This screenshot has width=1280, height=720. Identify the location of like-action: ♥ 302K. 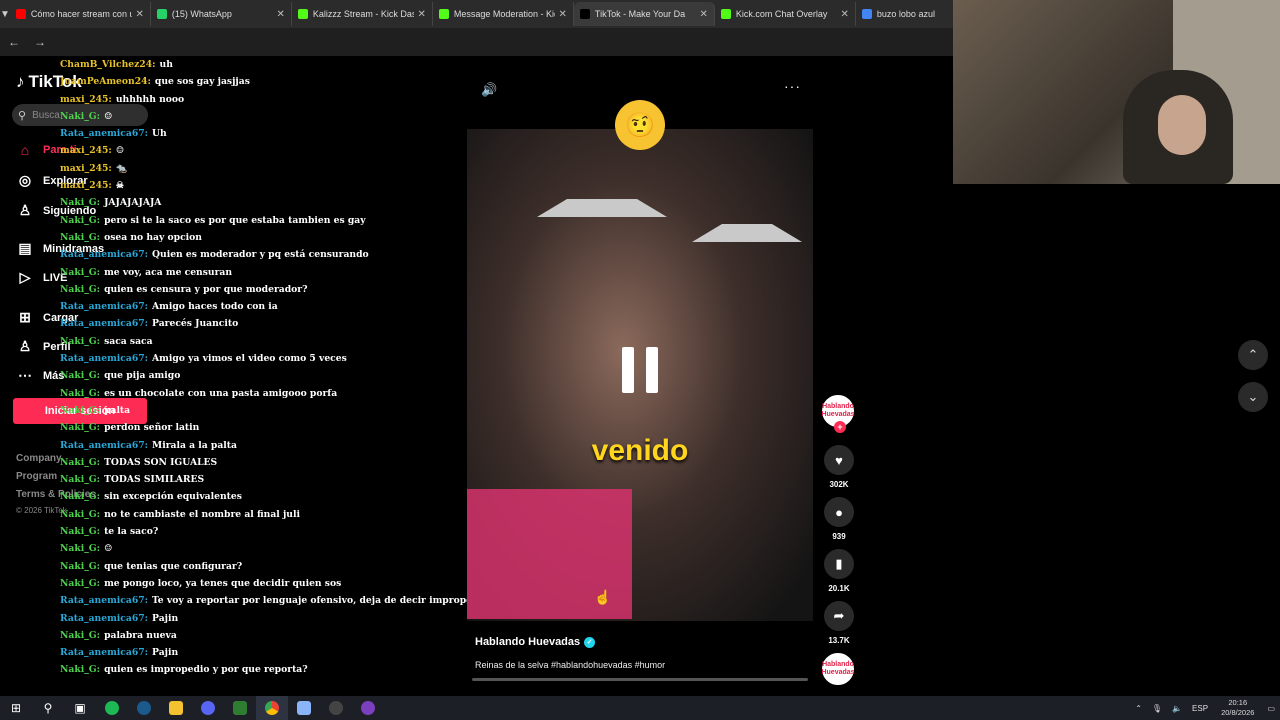
(839, 467).